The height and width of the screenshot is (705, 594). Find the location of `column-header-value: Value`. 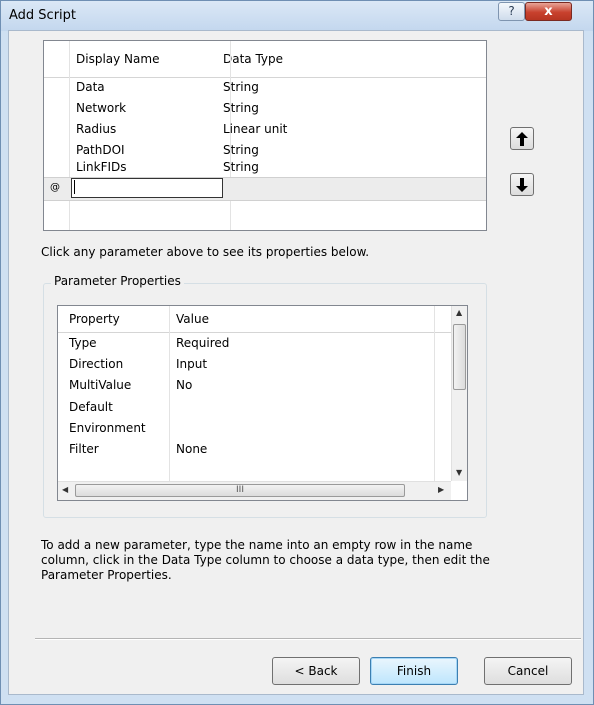

column-header-value: Value is located at coordinates (192, 319).